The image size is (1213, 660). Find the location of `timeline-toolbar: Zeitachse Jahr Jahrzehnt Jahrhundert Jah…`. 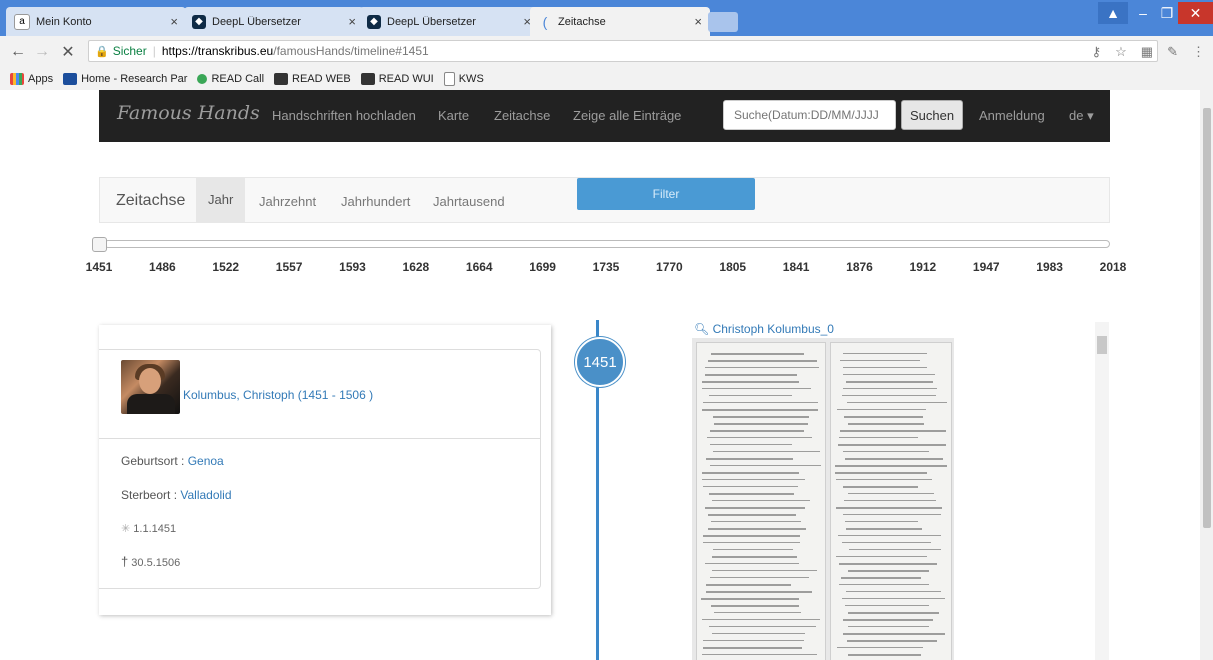

timeline-toolbar: Zeitachse Jahr Jahrzehnt Jahrhundert Jah… is located at coordinates (604, 200).